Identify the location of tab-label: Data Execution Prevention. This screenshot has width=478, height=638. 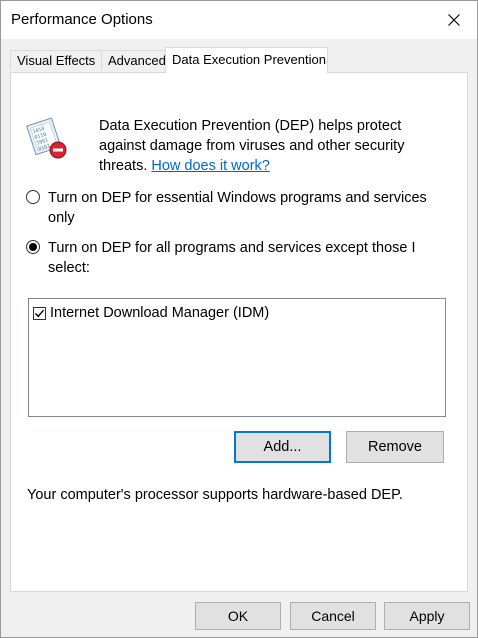
(249, 59).